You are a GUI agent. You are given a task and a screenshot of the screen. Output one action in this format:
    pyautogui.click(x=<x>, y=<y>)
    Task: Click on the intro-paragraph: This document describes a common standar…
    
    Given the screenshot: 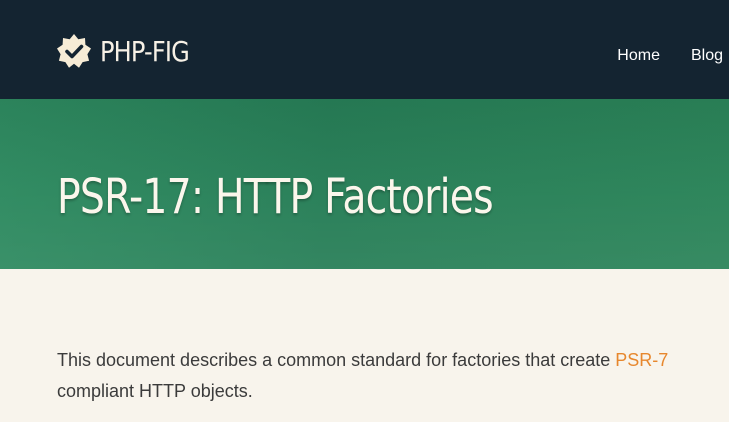 What is the action you would take?
    pyautogui.click(x=377, y=376)
    